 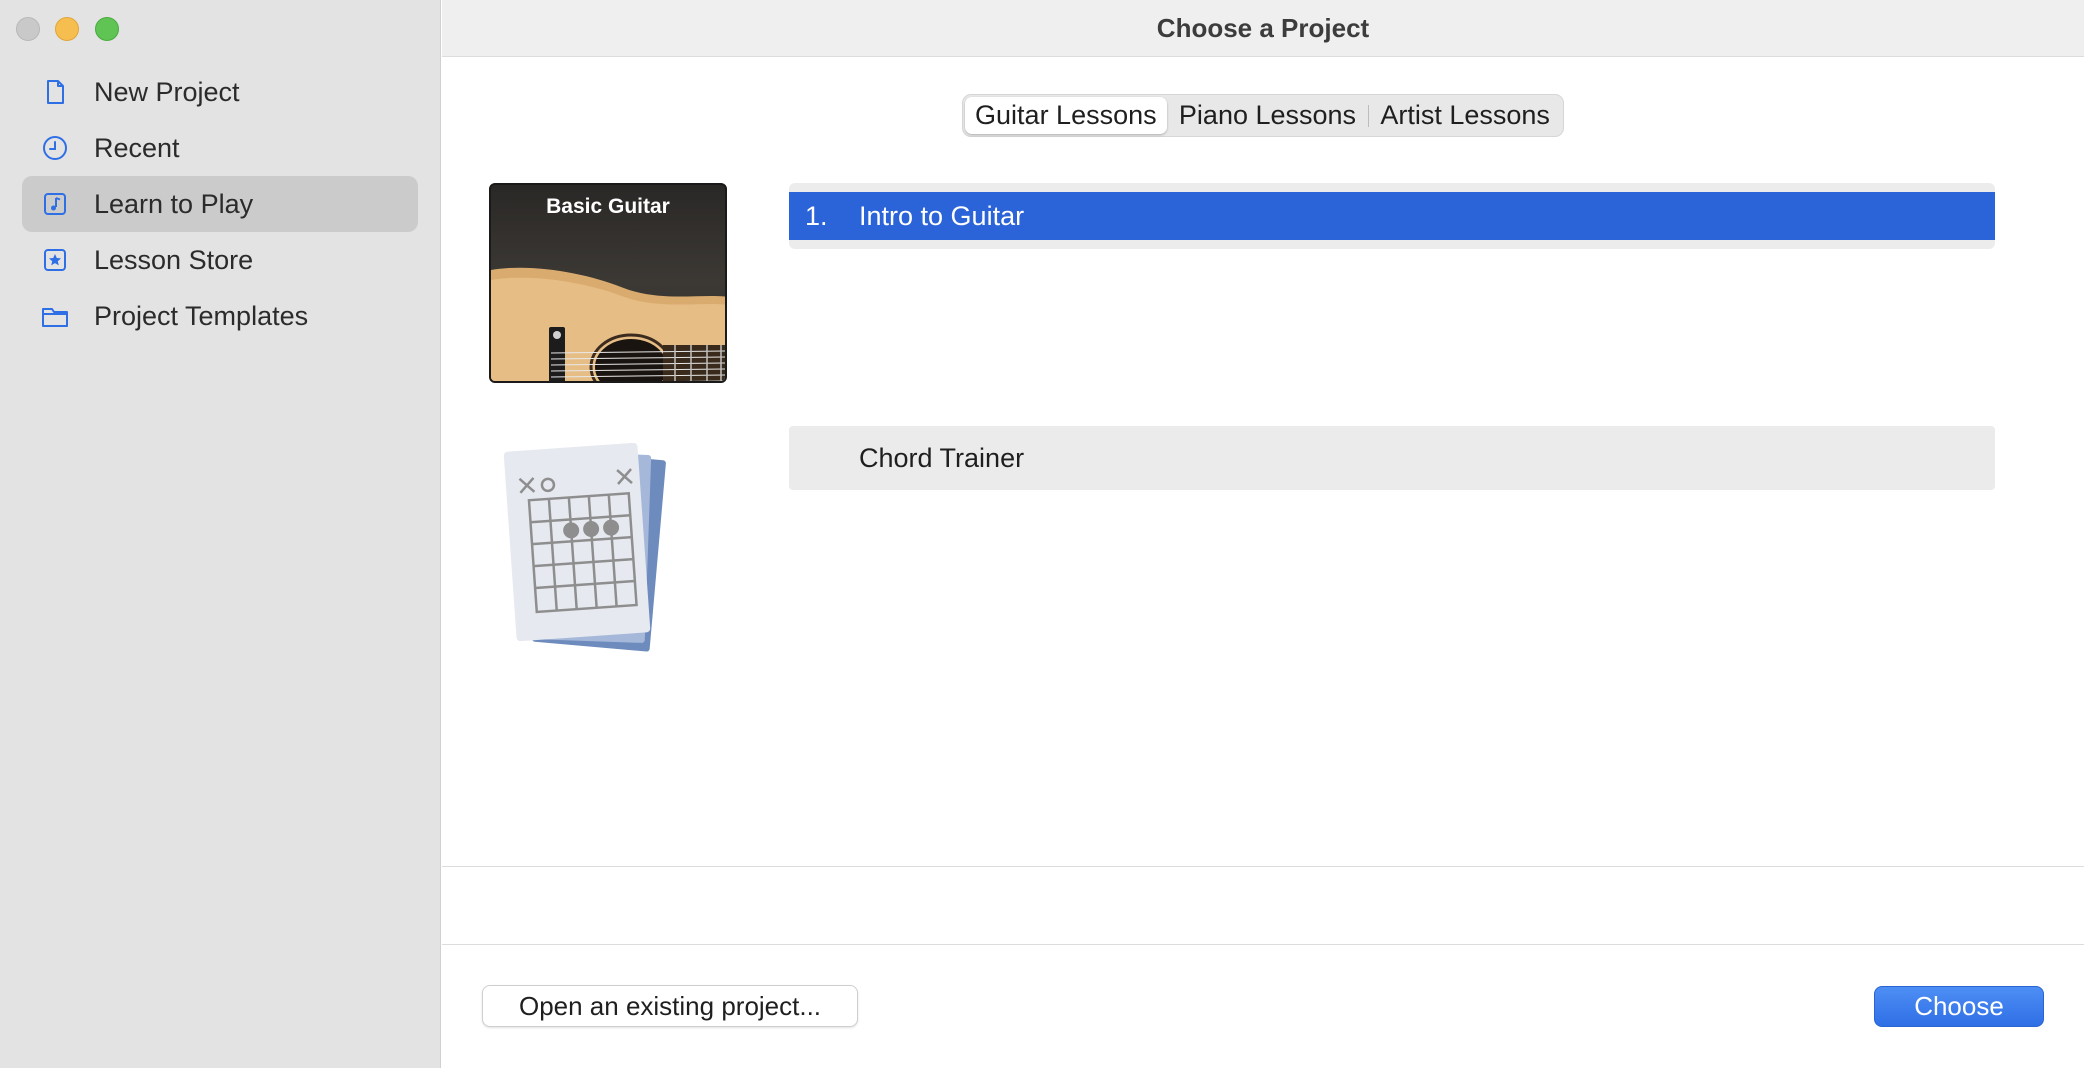 What do you see at coordinates (174, 203) in the screenshot?
I see `sidebar-item-label: Learn to Play` at bounding box center [174, 203].